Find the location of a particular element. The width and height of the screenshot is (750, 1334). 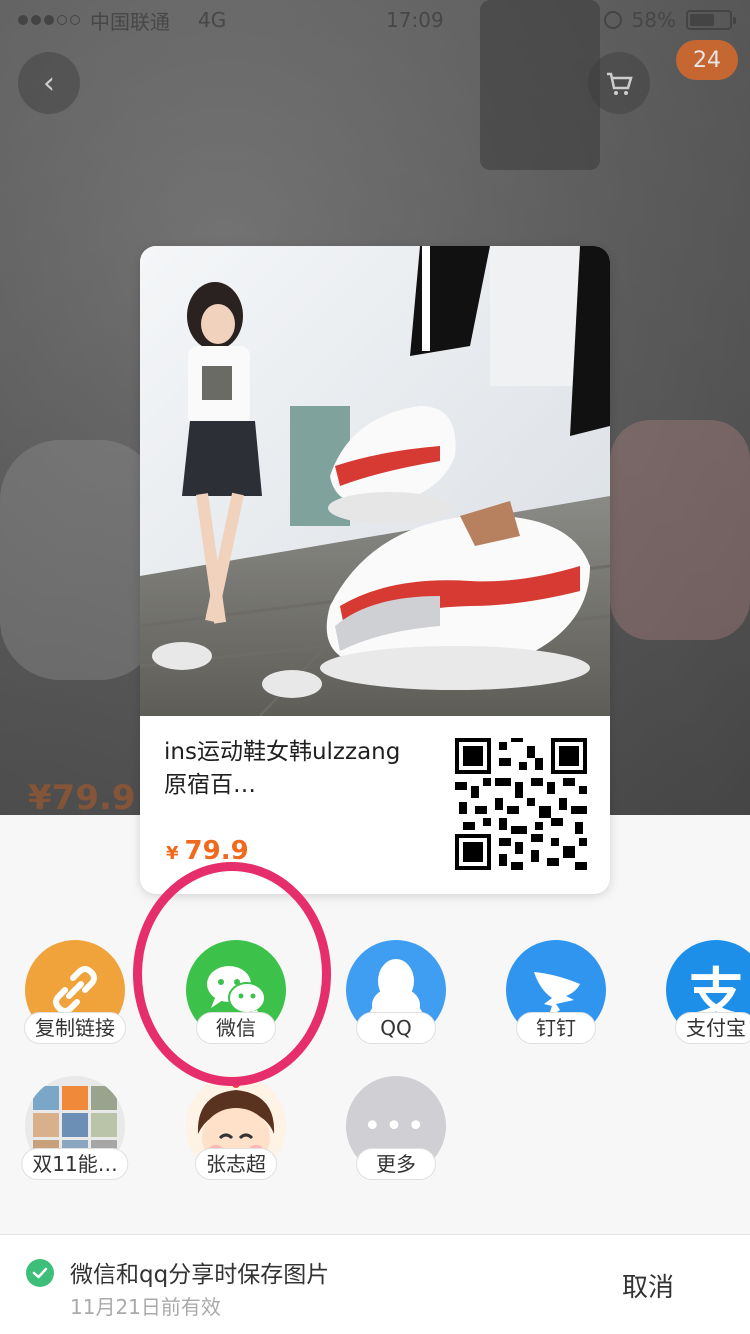

dingtalk-icon is located at coordinates (557, 995).